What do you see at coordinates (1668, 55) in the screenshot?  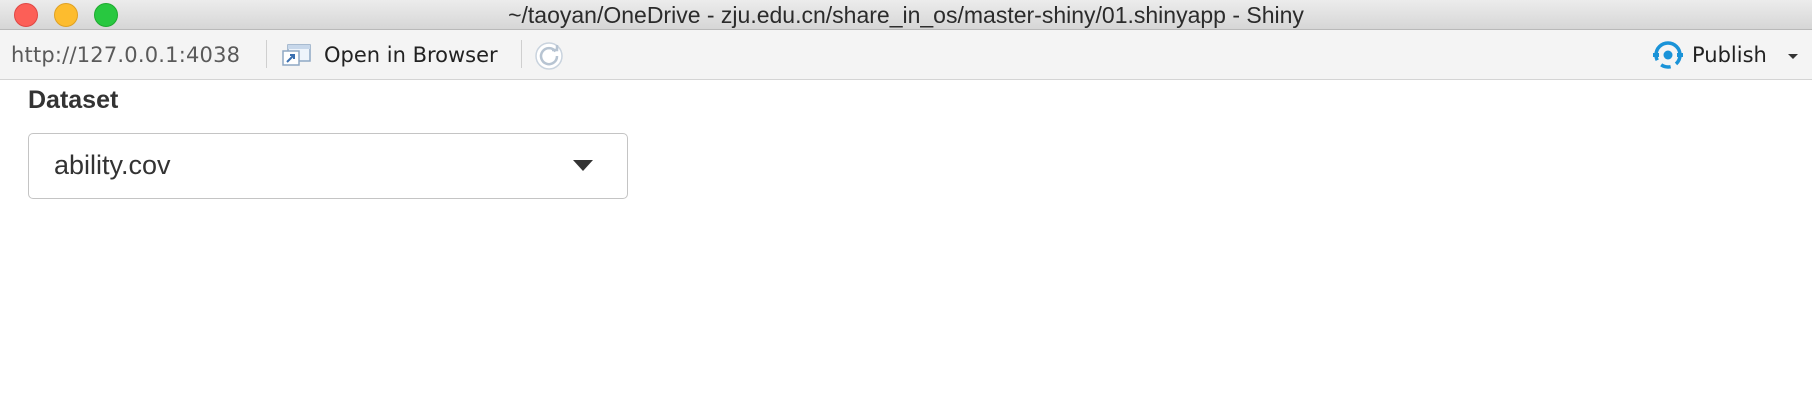 I see `publish-icon` at bounding box center [1668, 55].